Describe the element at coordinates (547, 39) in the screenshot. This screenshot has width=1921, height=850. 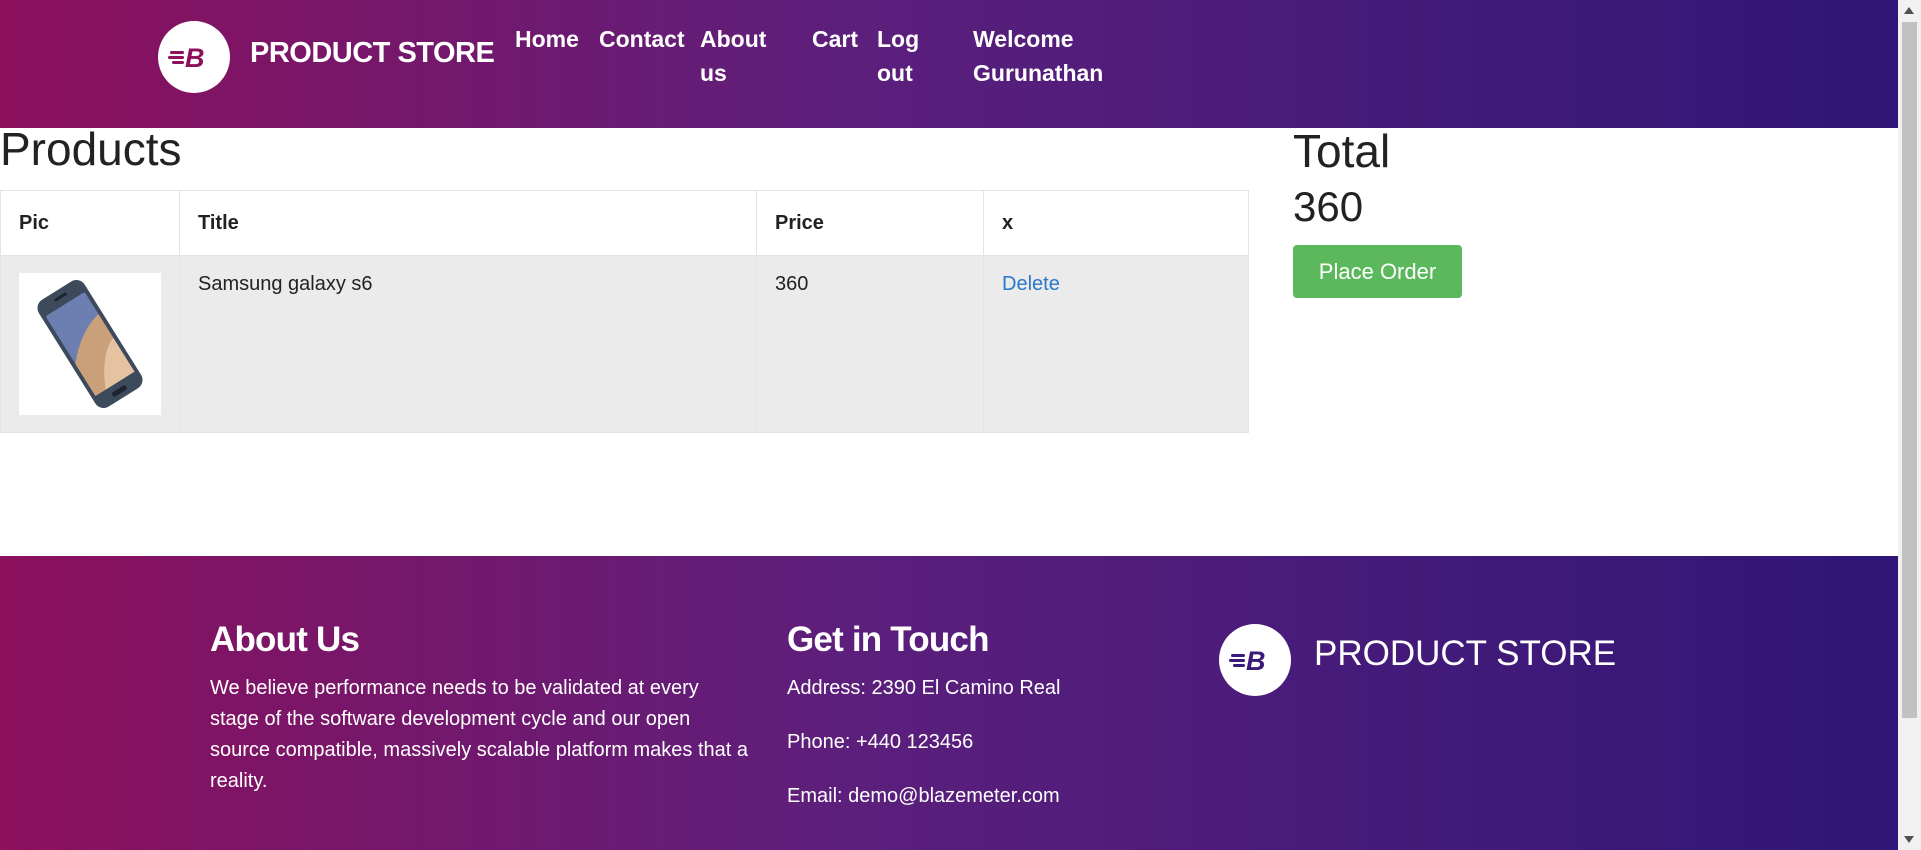
I see `nav-home: Home` at that location.